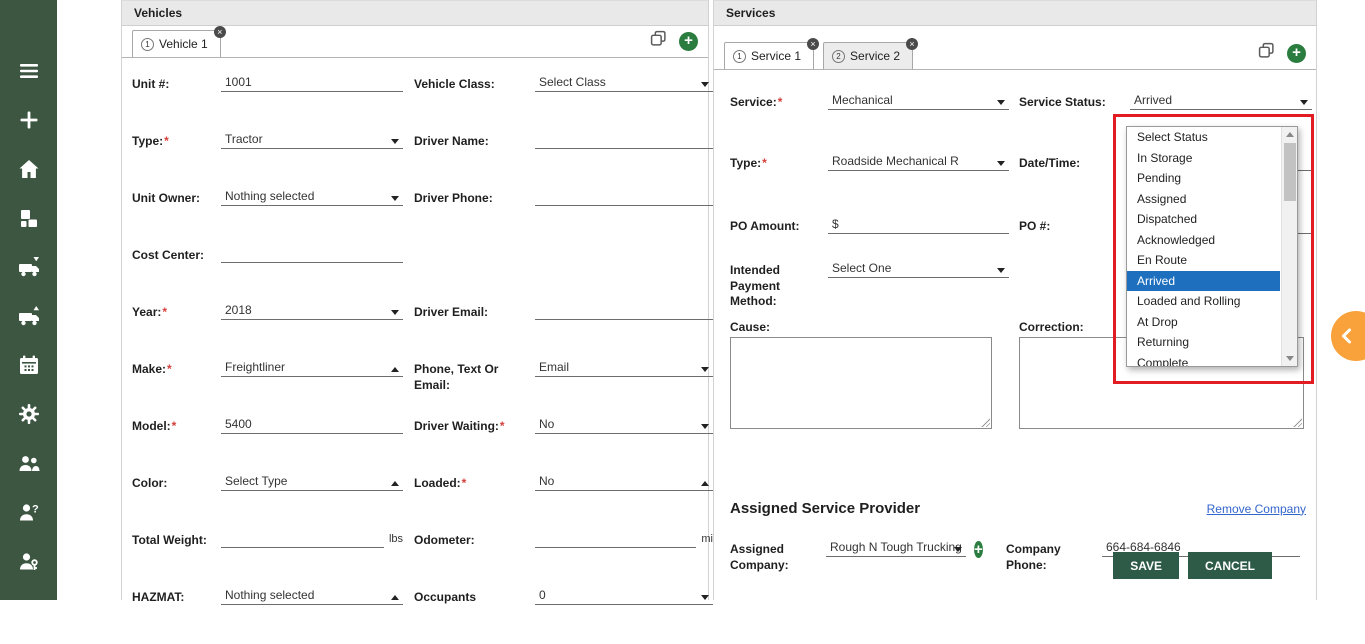  I want to click on status-option: Select Status, so click(1203, 137).